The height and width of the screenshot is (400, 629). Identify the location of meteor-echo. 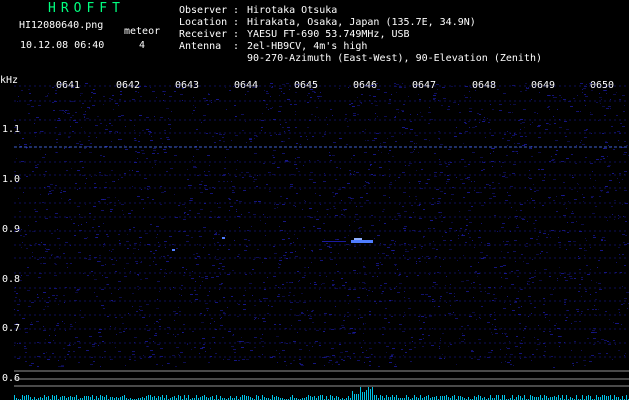
(223, 238).